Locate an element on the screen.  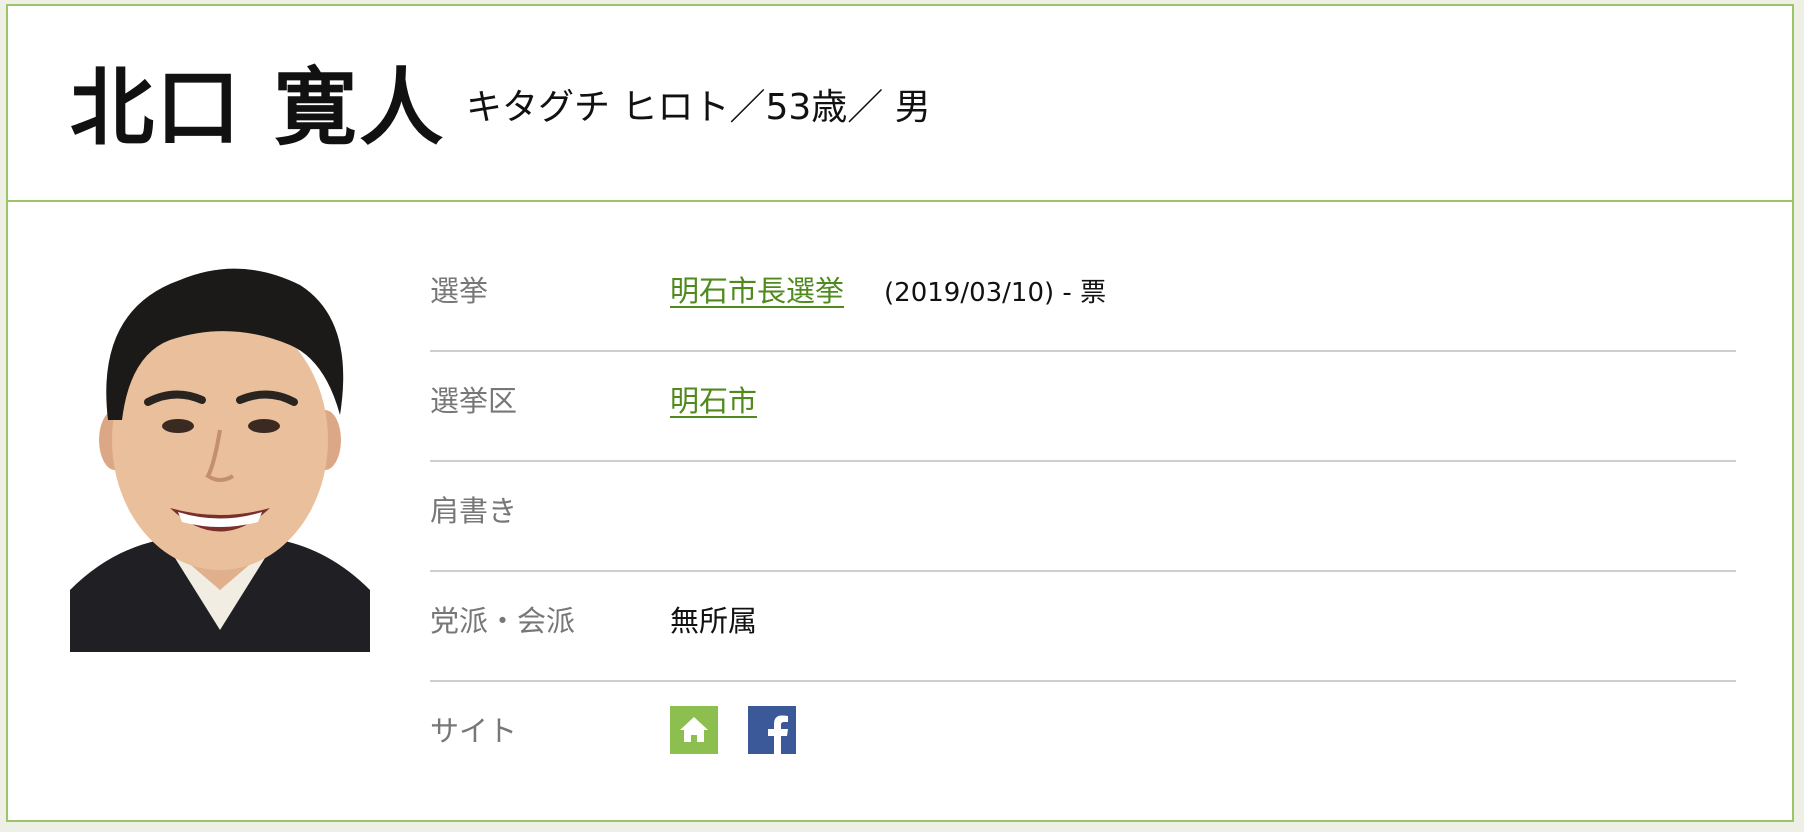
district-value: 明石市 is located at coordinates (713, 401).